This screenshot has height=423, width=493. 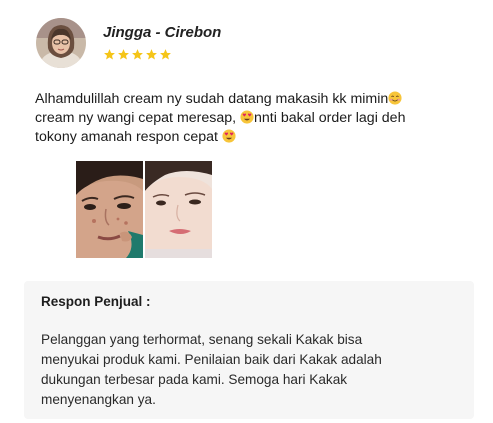 What do you see at coordinates (98, 399) in the screenshot?
I see `seller-response-line: menyenangkan ya.` at bounding box center [98, 399].